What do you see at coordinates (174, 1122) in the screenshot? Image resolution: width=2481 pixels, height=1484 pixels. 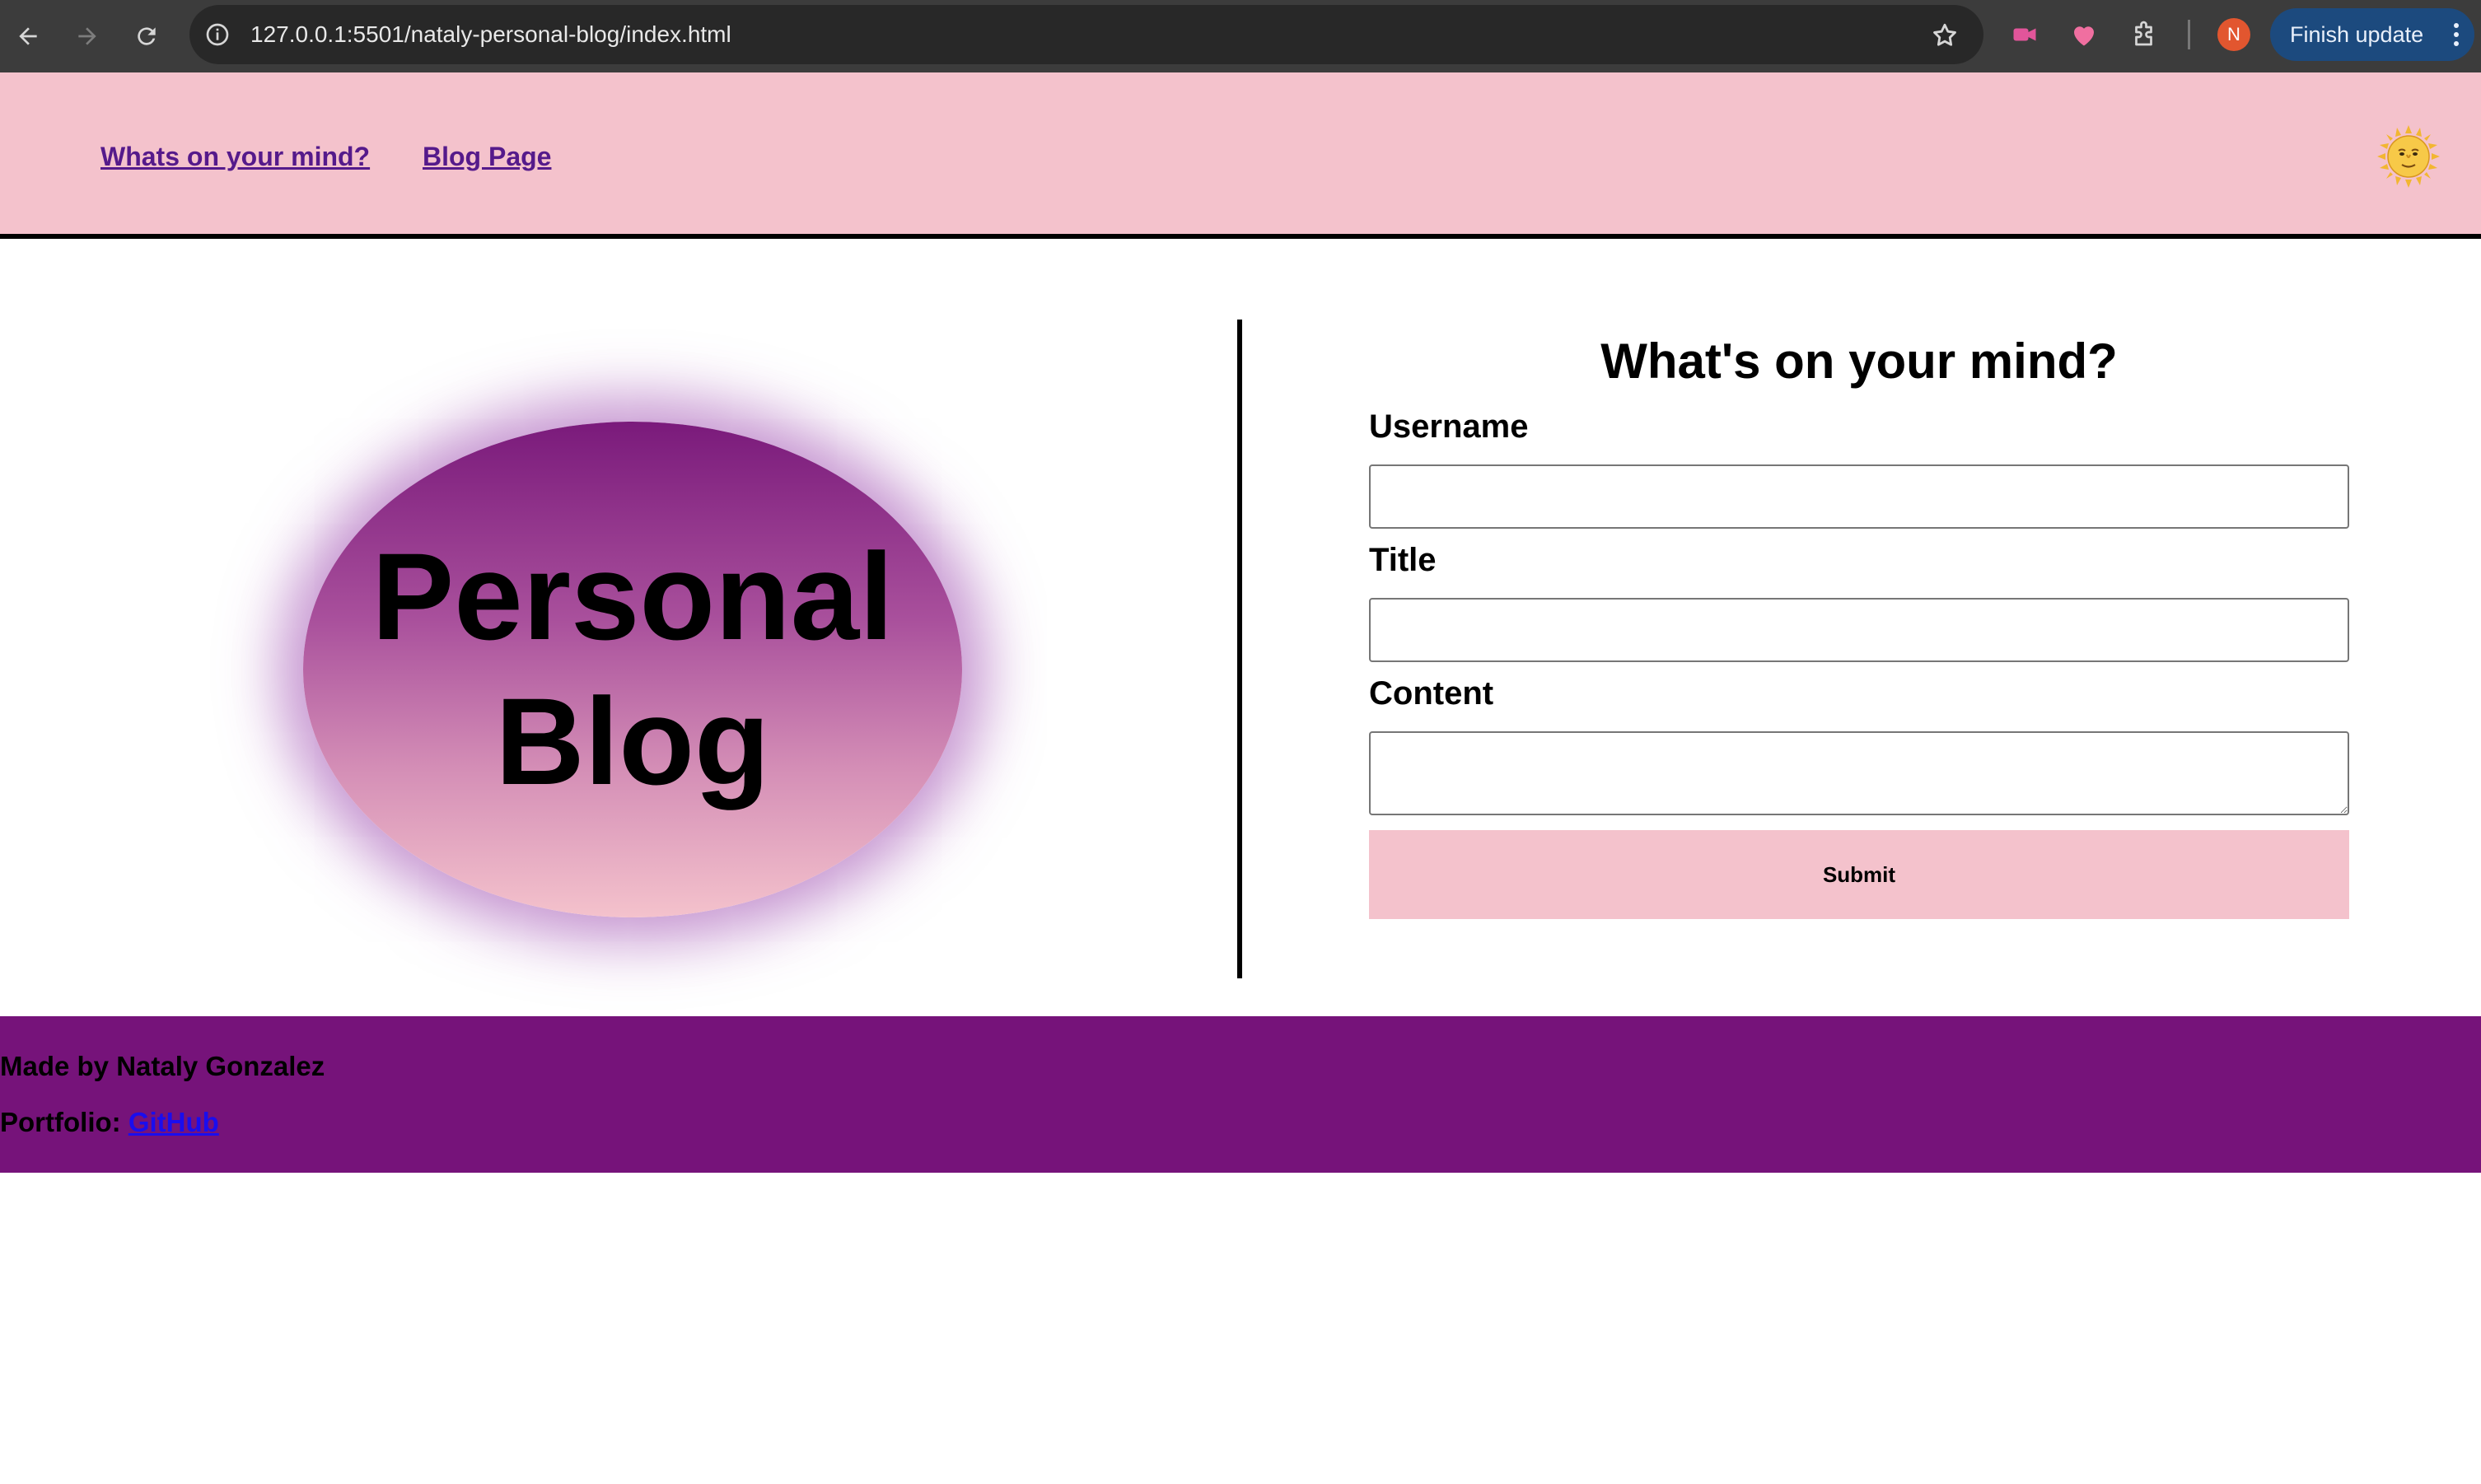 I see `github-link: GitHub` at bounding box center [174, 1122].